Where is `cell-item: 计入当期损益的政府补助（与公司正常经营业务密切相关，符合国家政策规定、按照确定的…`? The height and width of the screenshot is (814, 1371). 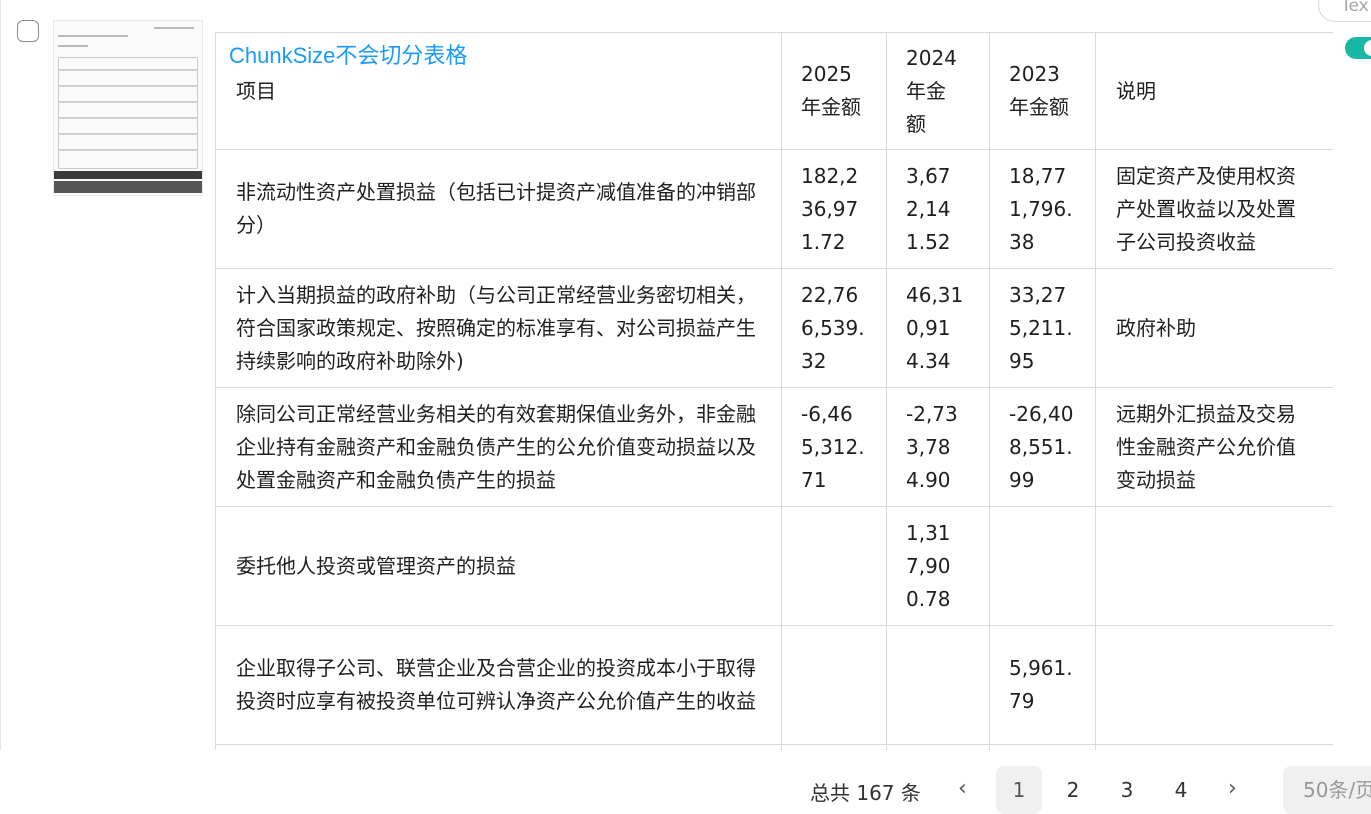
cell-item: 计入当期损益的政府补助（与公司正常经营业务密切相关，符合国家政策规定、按照确定的… is located at coordinates (498, 328).